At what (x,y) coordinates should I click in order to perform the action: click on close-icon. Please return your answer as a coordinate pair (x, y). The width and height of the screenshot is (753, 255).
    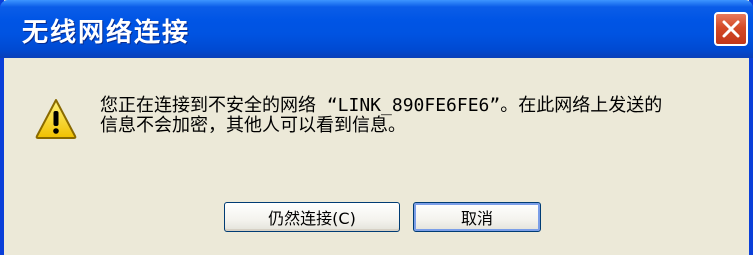
    Looking at the image, I should click on (731, 29).